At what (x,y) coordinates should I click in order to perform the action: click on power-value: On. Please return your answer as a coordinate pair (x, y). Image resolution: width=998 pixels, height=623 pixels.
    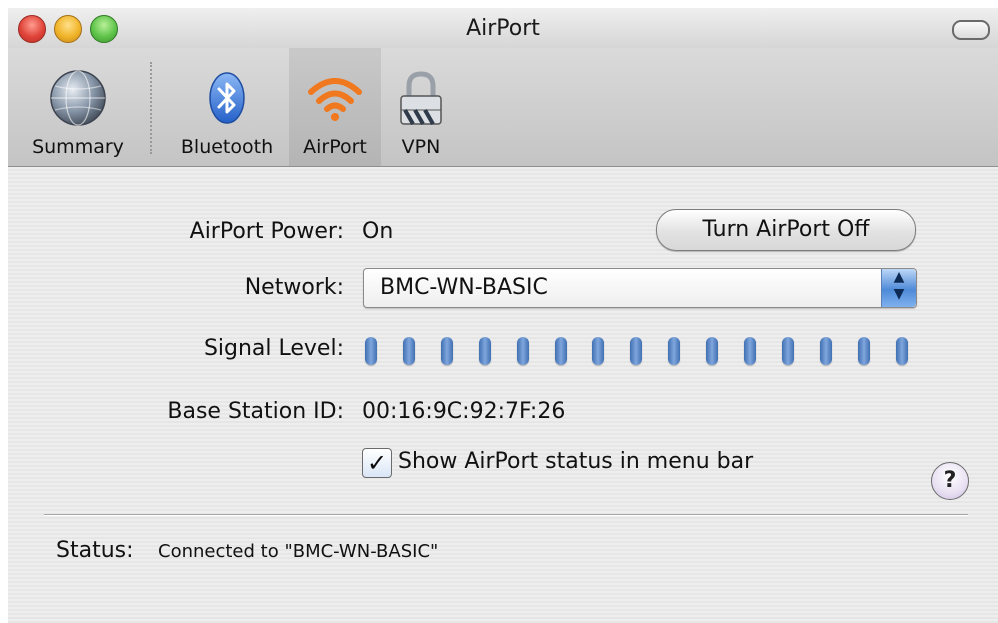
    Looking at the image, I should click on (378, 231).